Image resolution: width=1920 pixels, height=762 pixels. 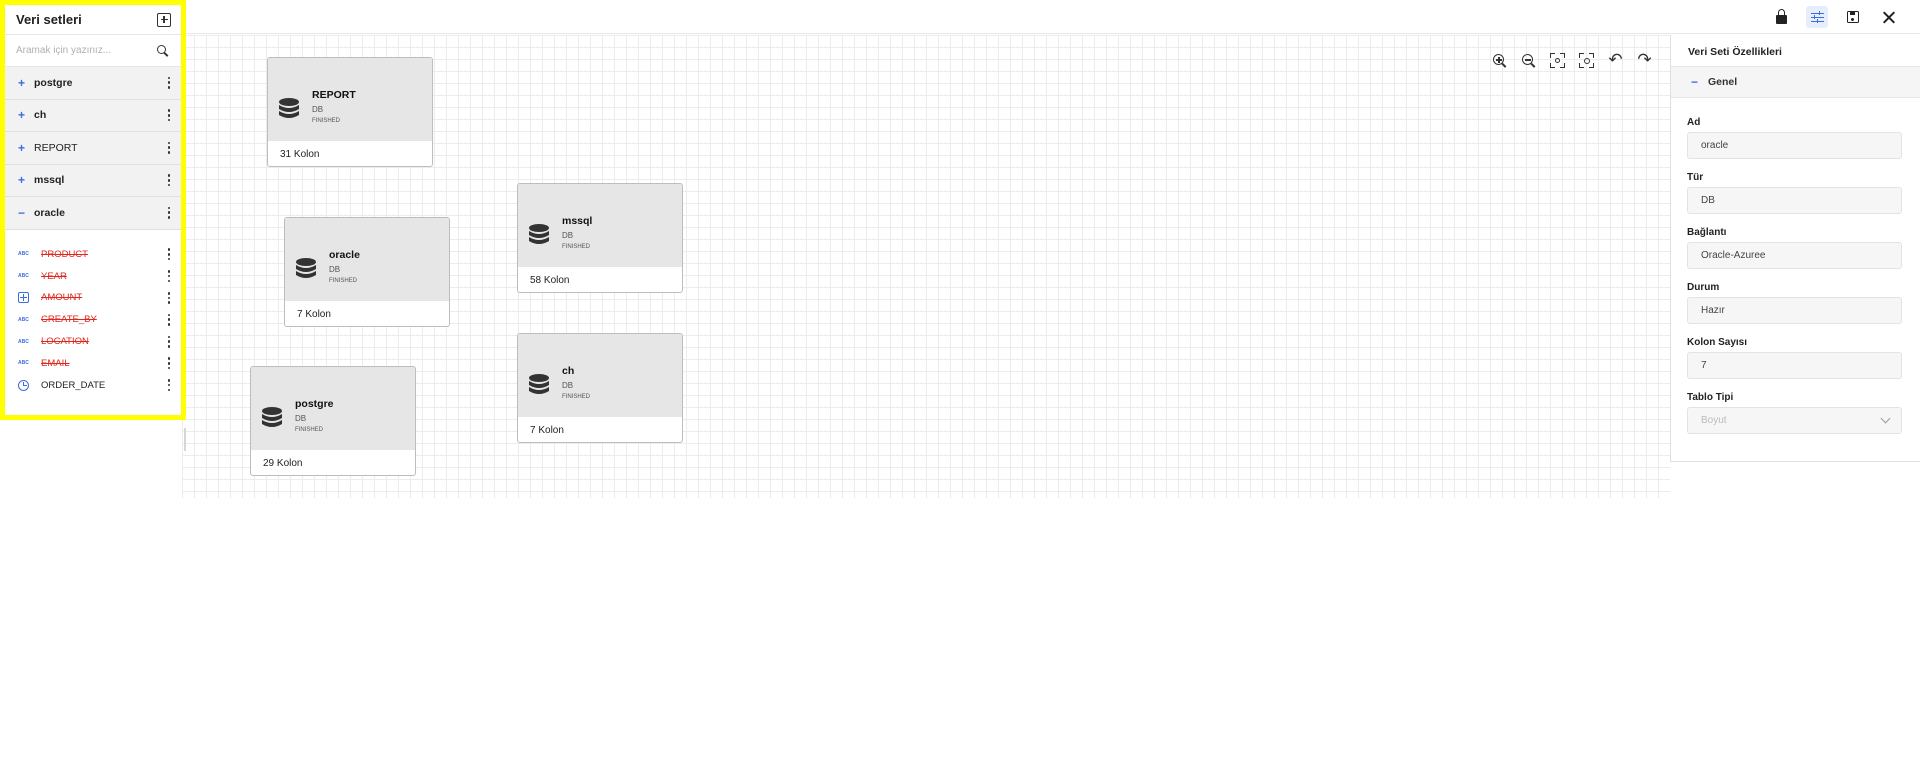 I want to click on sidebar-title: Veri setleri, so click(x=49, y=19).